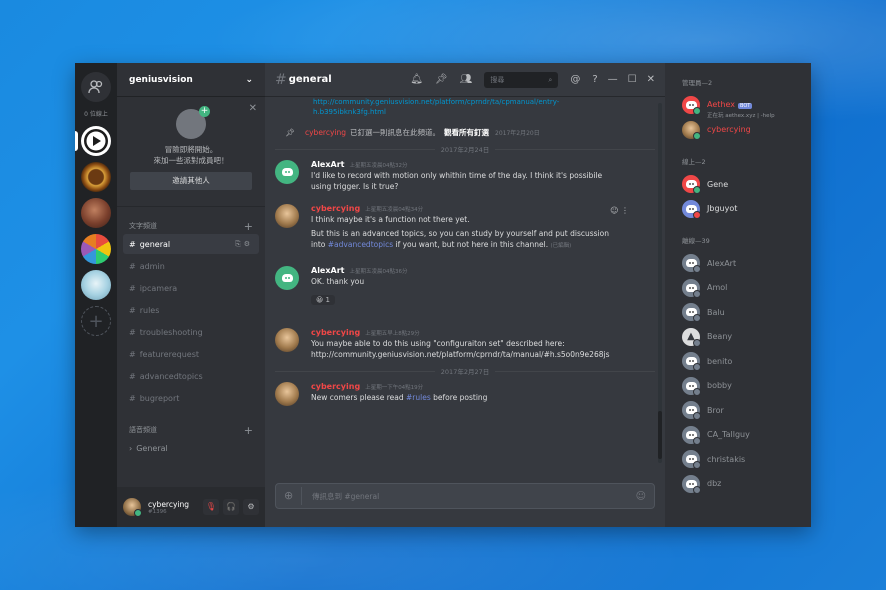 The image size is (886, 590). I want to click on channel-admin: # admin, so click(191, 266).